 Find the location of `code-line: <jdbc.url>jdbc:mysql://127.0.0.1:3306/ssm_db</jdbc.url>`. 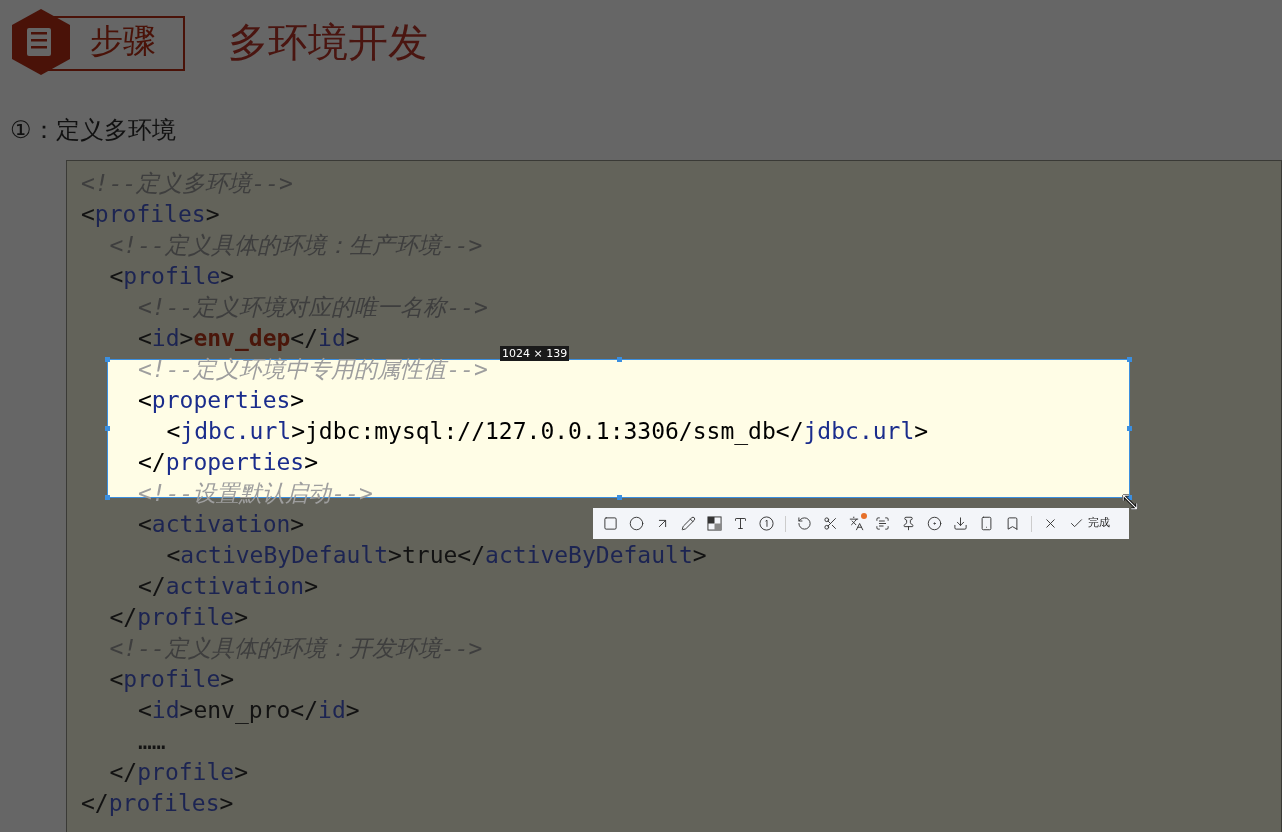

code-line: <jdbc.url>jdbc:mysql://127.0.0.1:3306/ssm_db</jdbc.url> is located at coordinates (547, 431).